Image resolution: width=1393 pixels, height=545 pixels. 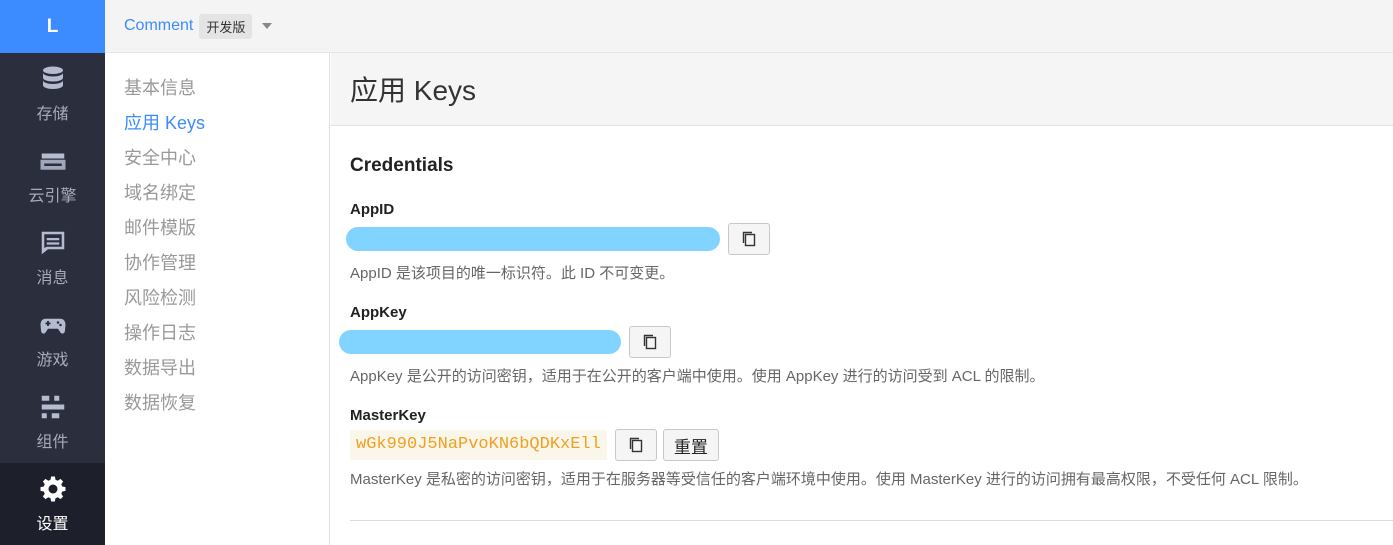 What do you see at coordinates (52, 94) in the screenshot?
I see `rail-item-storage: 存储` at bounding box center [52, 94].